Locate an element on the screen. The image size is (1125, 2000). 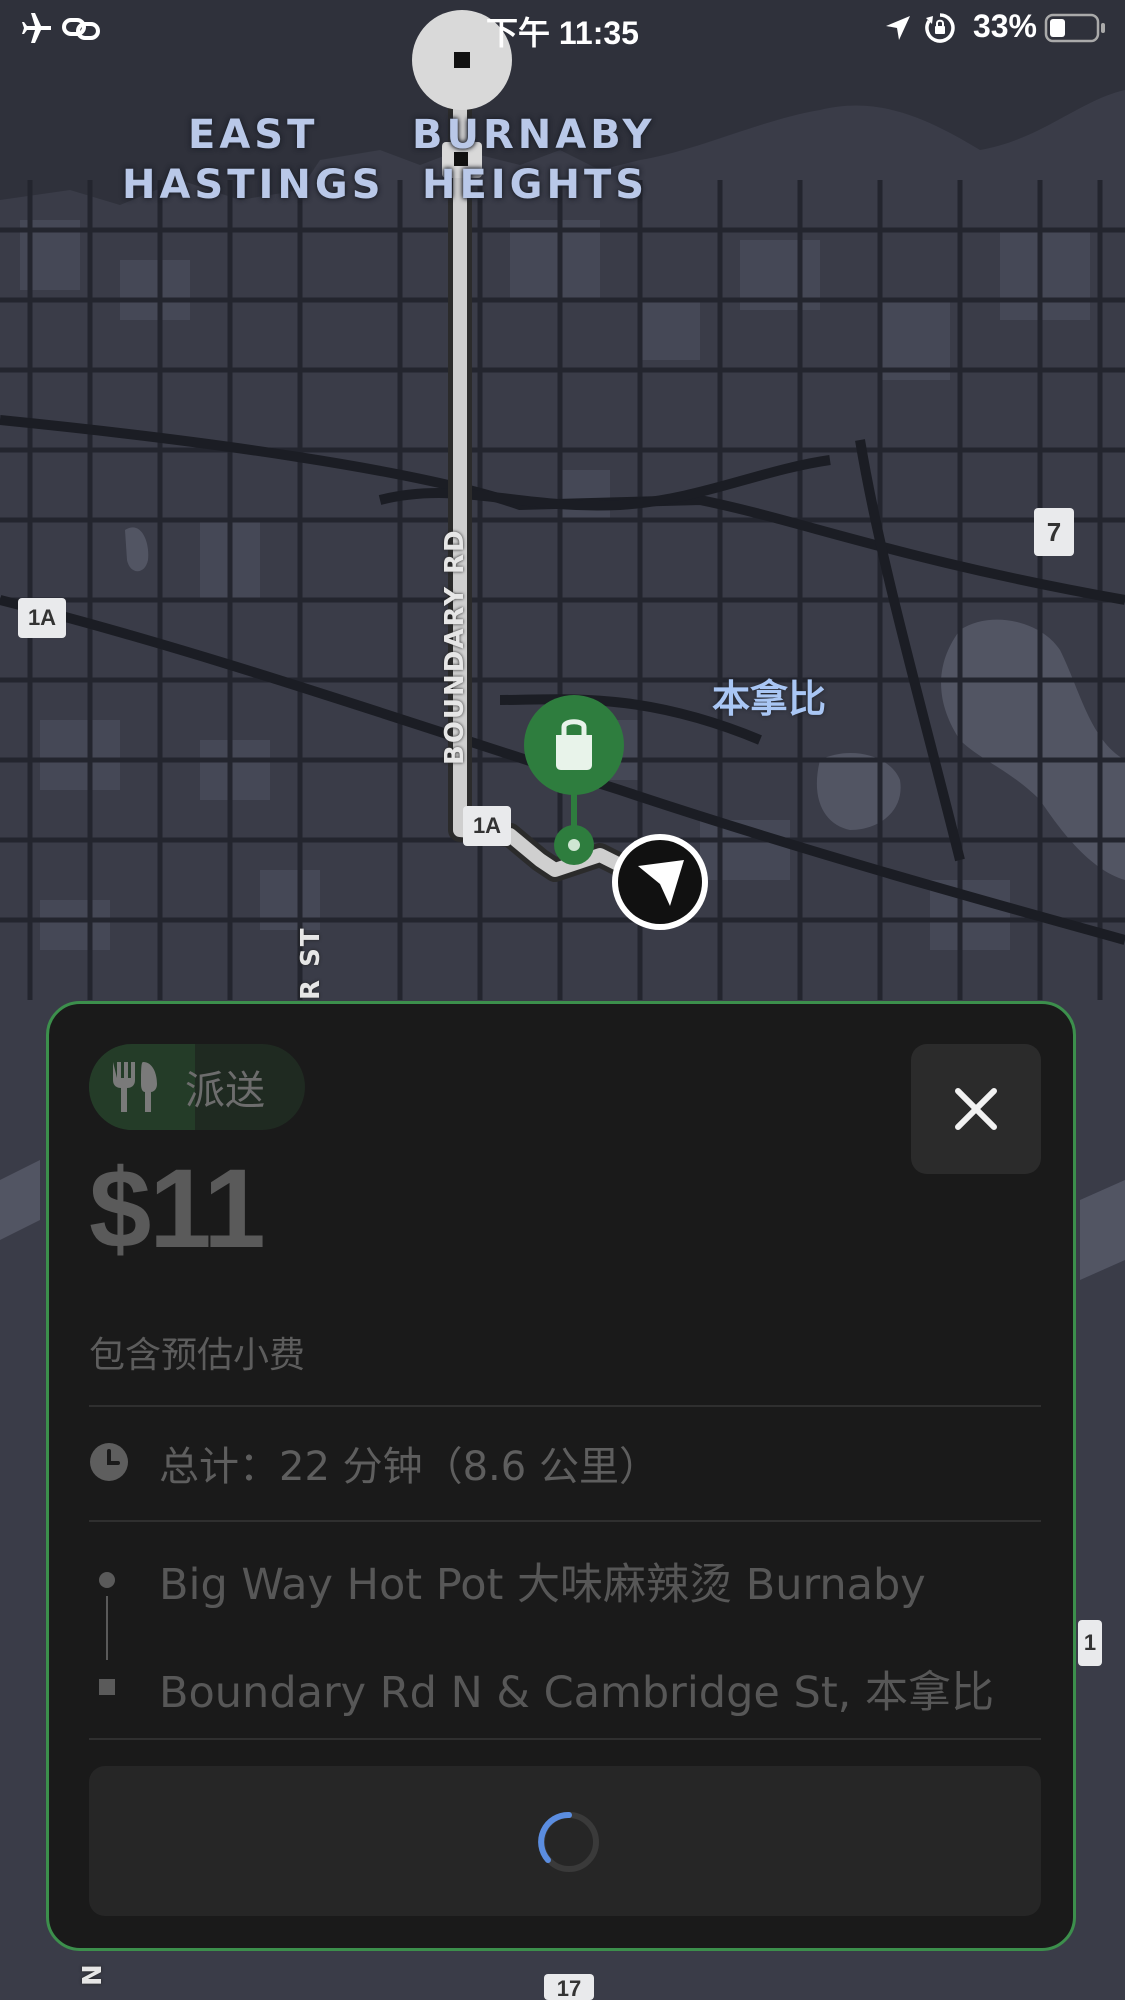
route-connector is located at coordinates (107, 1628).